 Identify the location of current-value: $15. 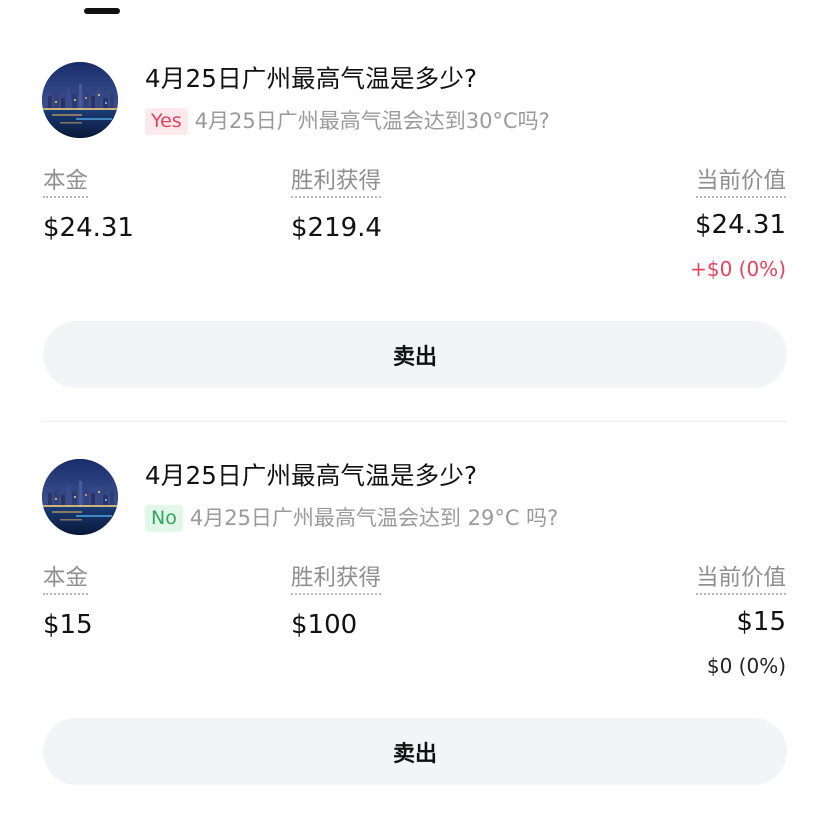
(761, 622).